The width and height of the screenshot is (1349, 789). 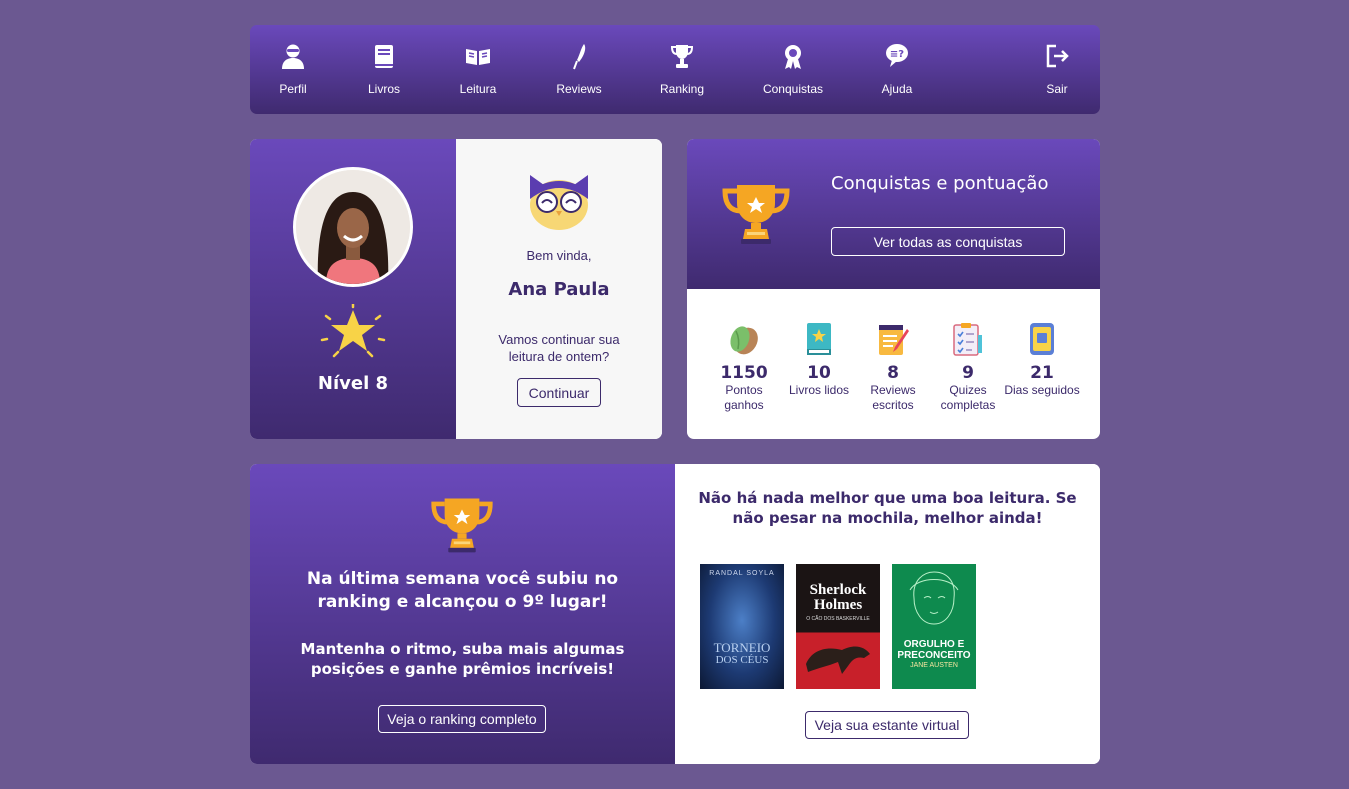 I want to click on nav-label: Perfil, so click(x=293, y=89).